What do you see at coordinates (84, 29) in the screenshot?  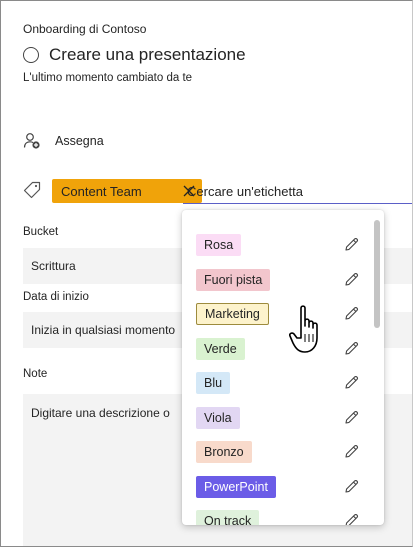 I see `plan-breadcrumb: Onboarding di Contoso` at bounding box center [84, 29].